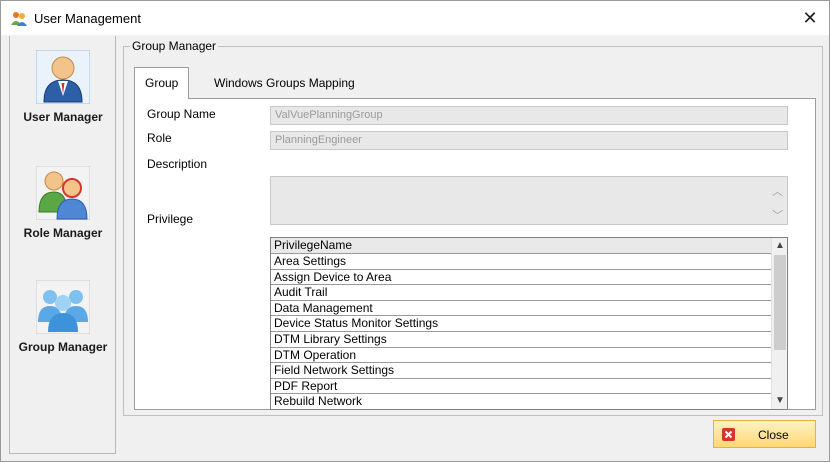 This screenshot has height=462, width=830. What do you see at coordinates (777, 191) in the screenshot?
I see `scroll-up-icon: ︿` at bounding box center [777, 191].